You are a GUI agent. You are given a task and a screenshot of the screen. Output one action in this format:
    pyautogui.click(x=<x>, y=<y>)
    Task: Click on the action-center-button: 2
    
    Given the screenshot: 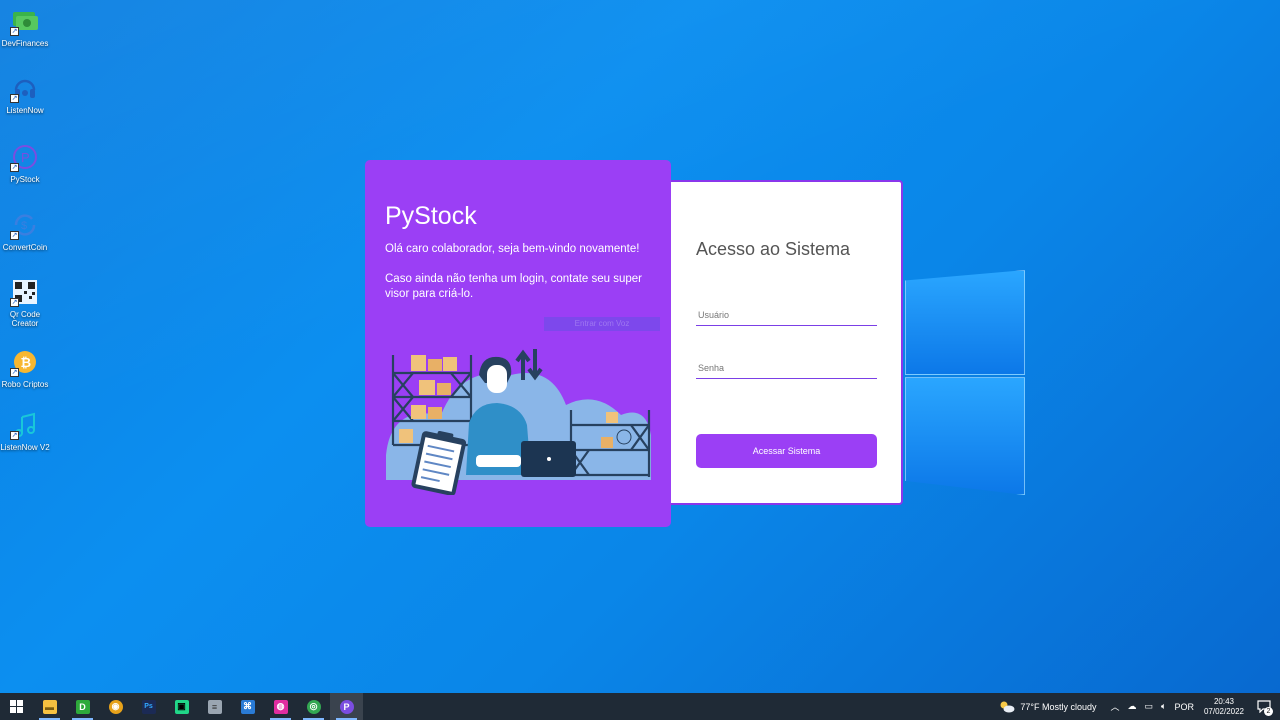 What is the action you would take?
    pyautogui.click(x=1264, y=707)
    